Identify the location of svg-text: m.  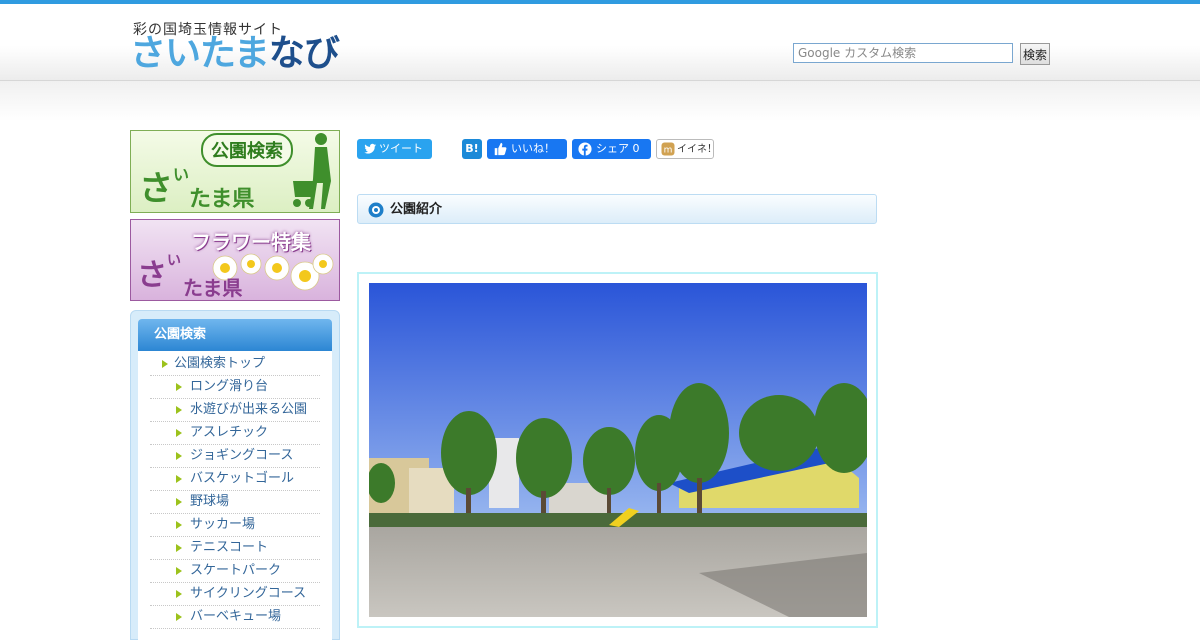
(668, 151).